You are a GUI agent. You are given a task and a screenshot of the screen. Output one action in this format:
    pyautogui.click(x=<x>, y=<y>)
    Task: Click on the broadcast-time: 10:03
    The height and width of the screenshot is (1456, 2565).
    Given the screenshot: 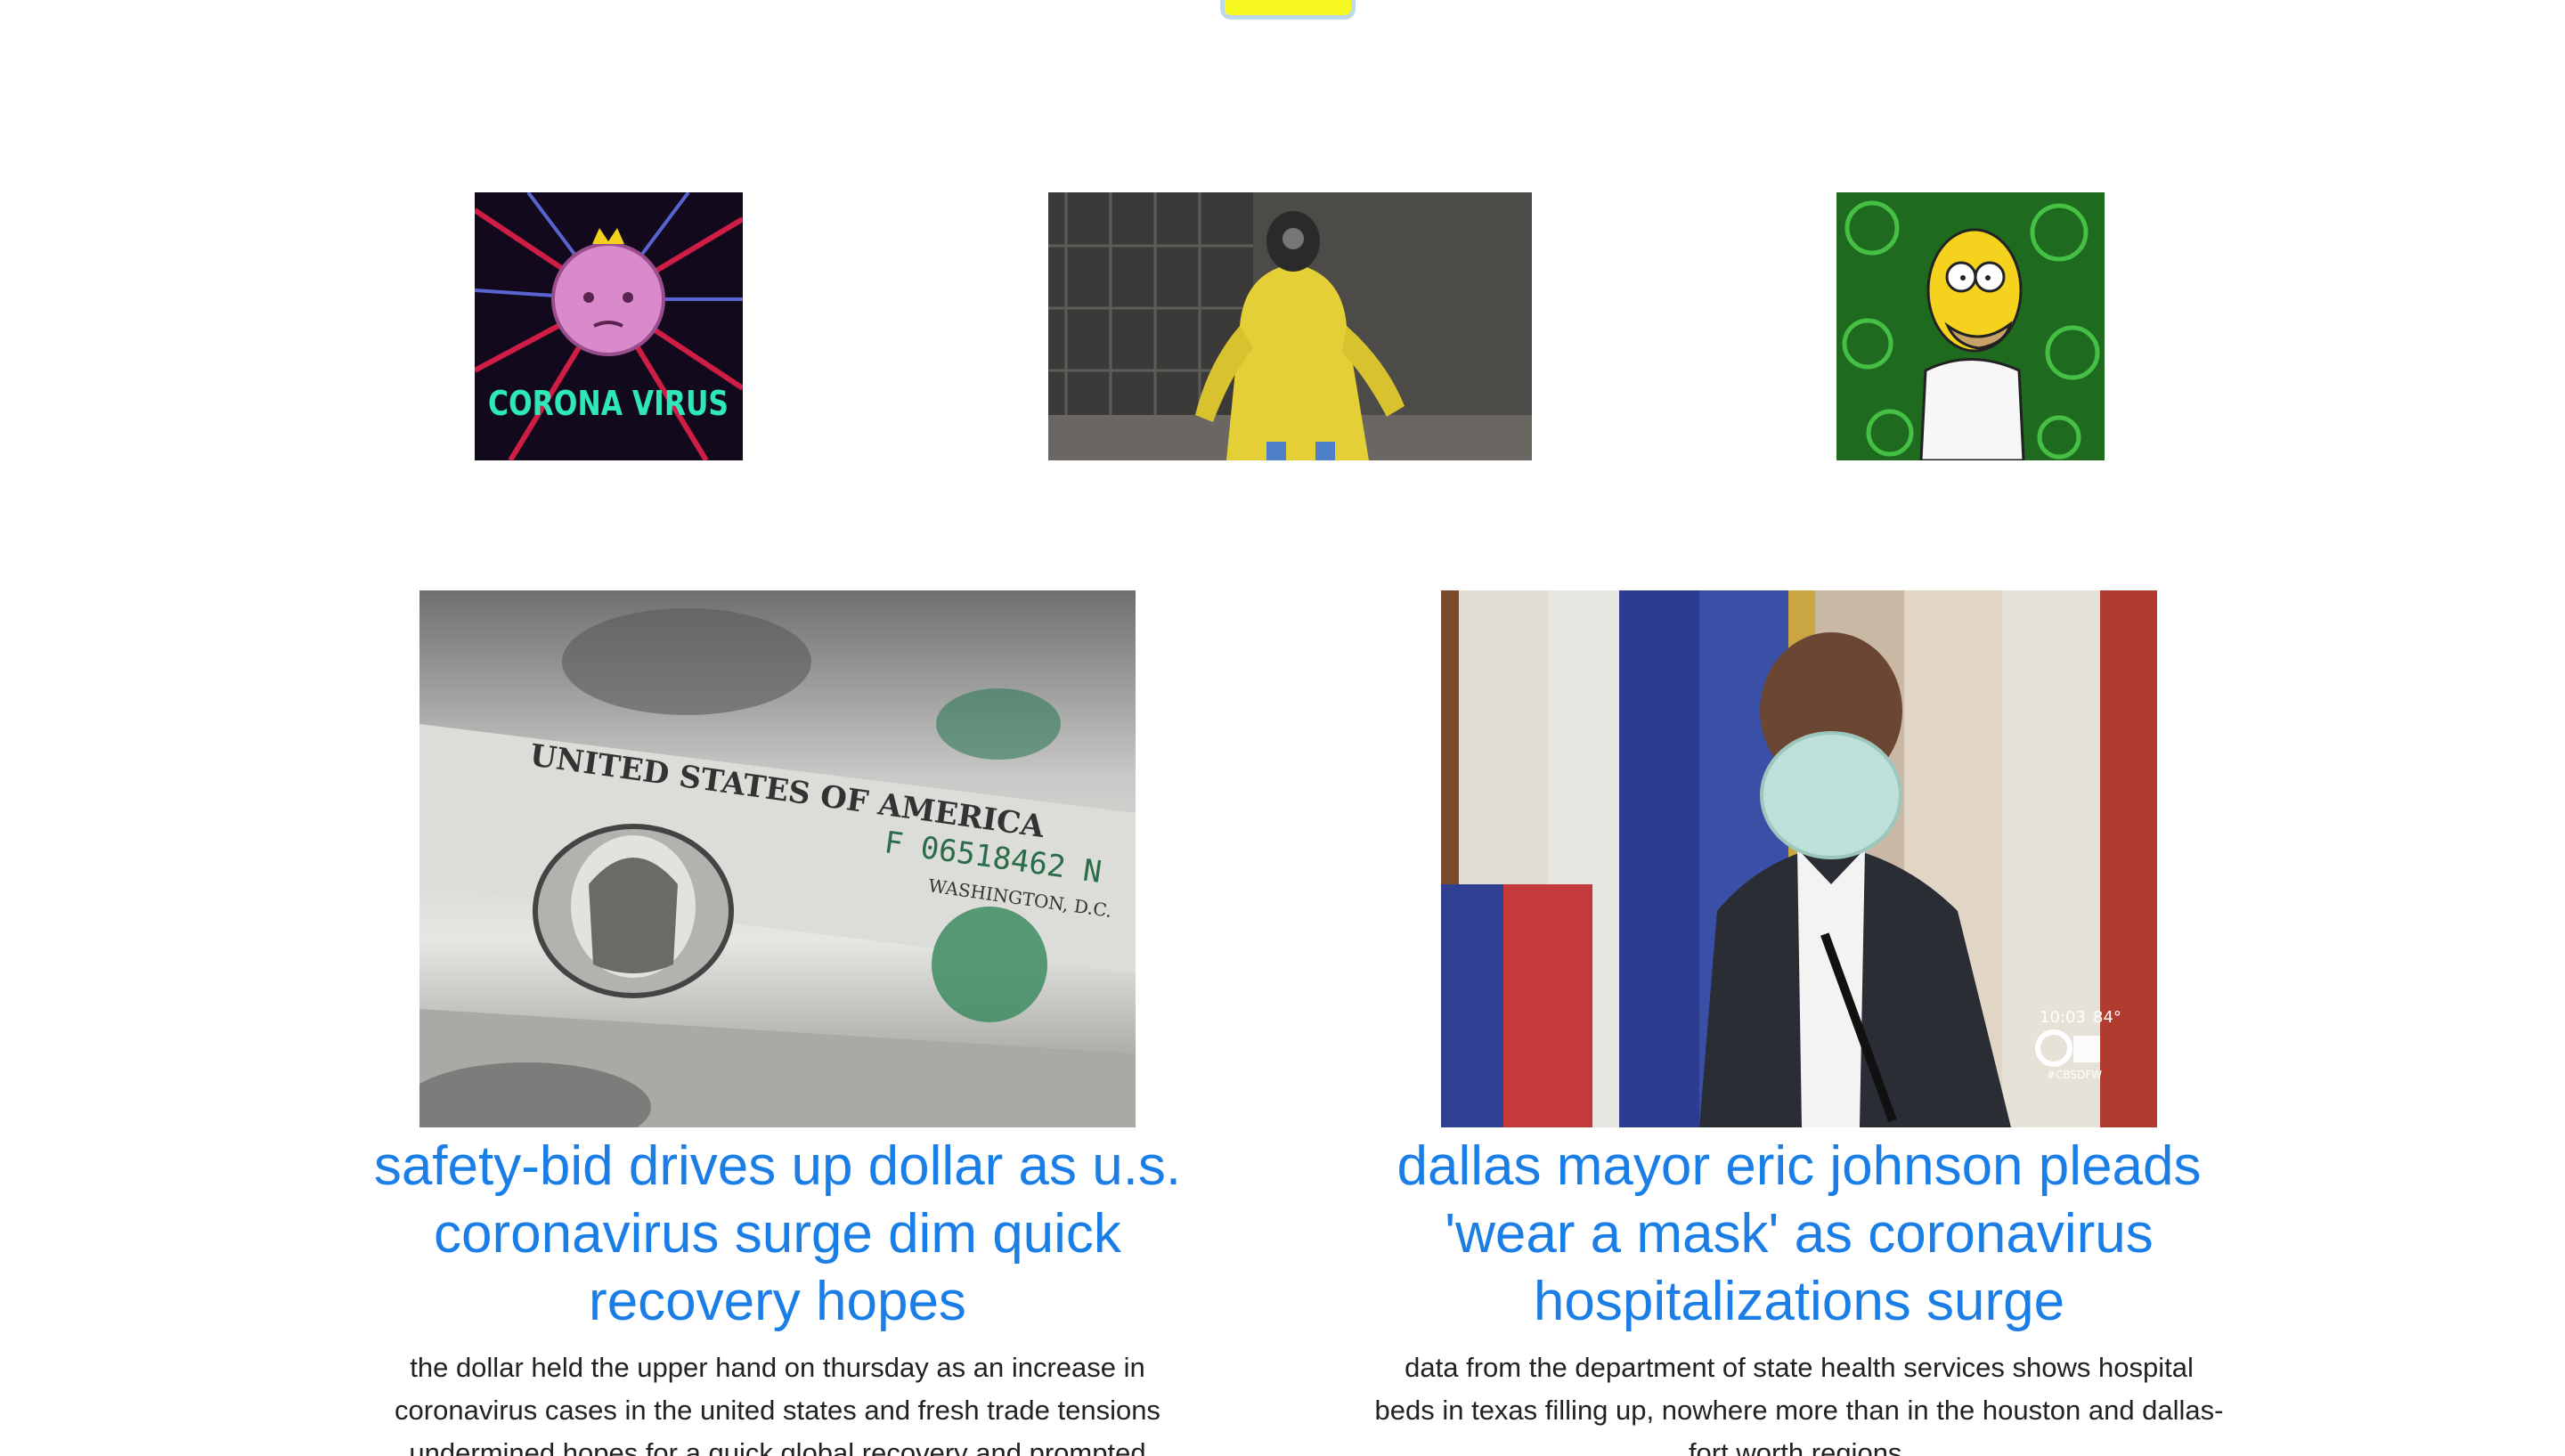 What is the action you would take?
    pyautogui.click(x=2063, y=1017)
    